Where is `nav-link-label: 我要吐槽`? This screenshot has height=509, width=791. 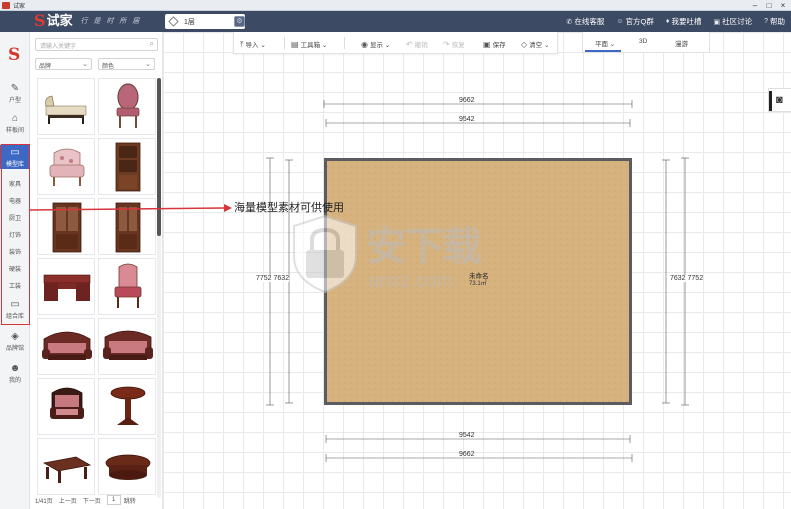 nav-link-label: 我要吐槽 is located at coordinates (686, 21).